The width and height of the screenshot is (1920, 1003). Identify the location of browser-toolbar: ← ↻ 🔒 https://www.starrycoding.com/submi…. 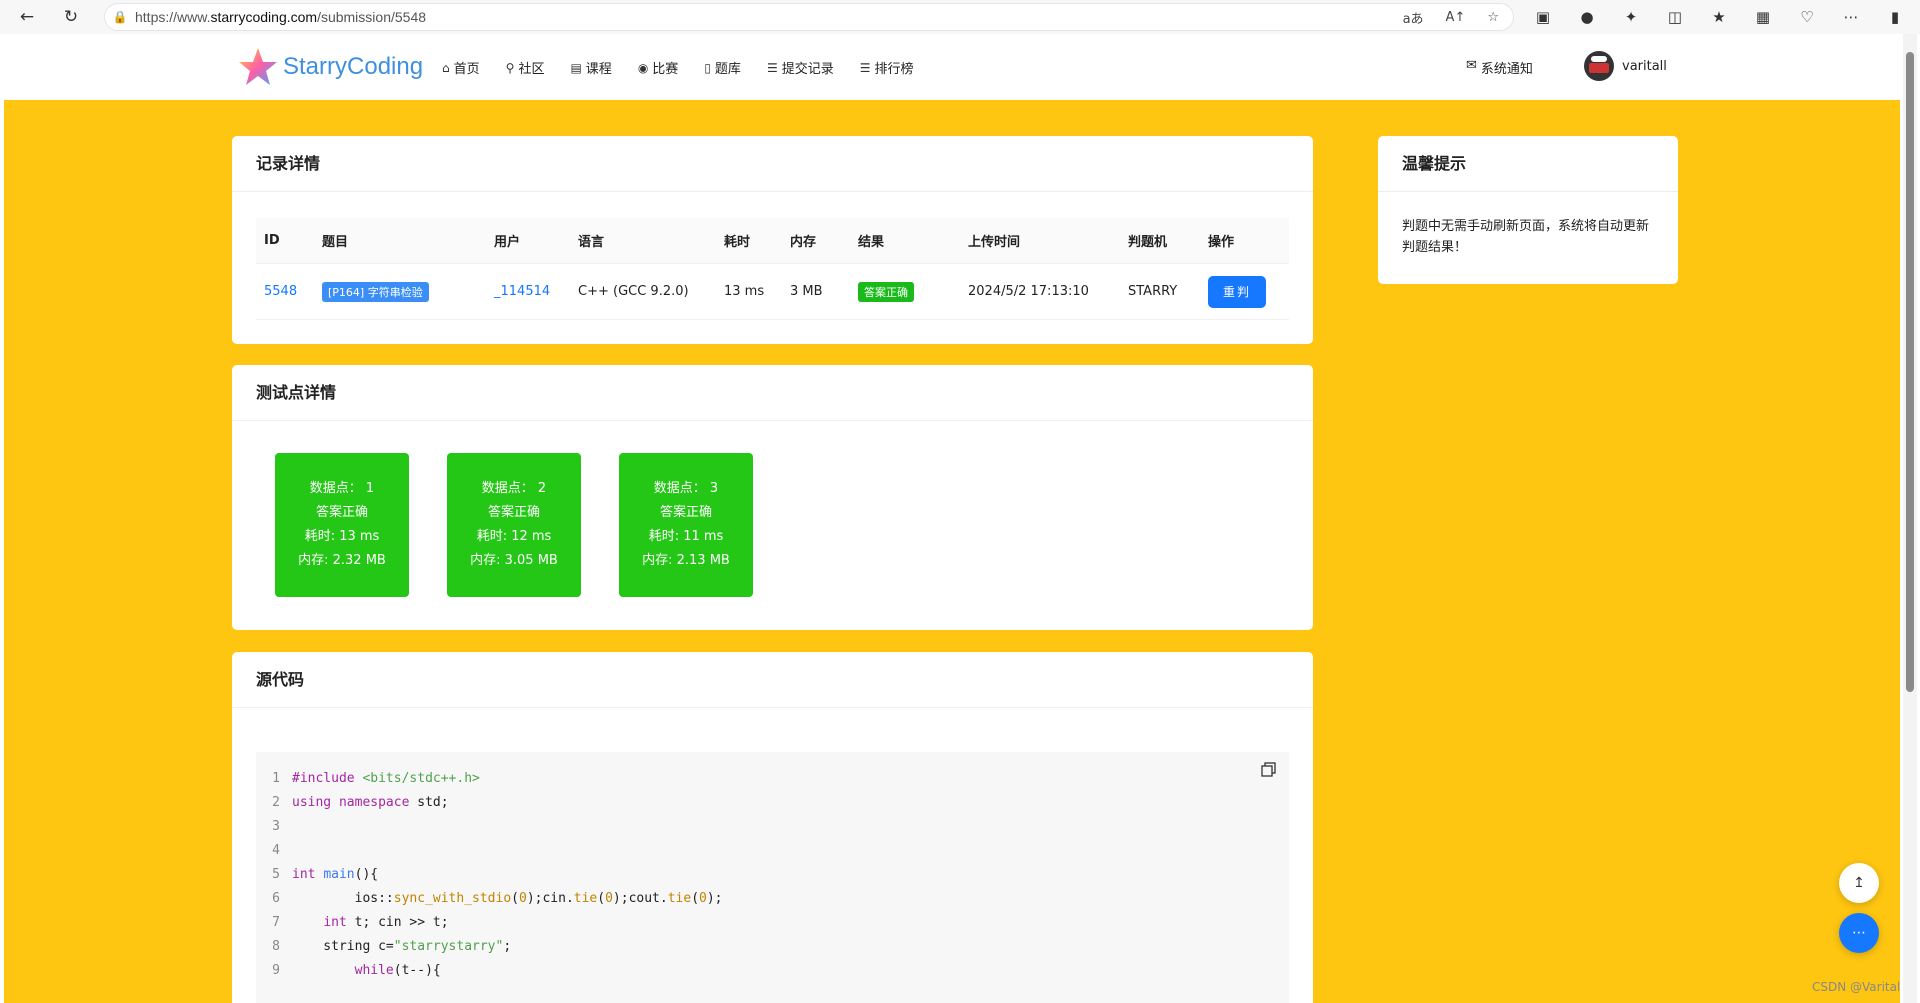
(960, 17).